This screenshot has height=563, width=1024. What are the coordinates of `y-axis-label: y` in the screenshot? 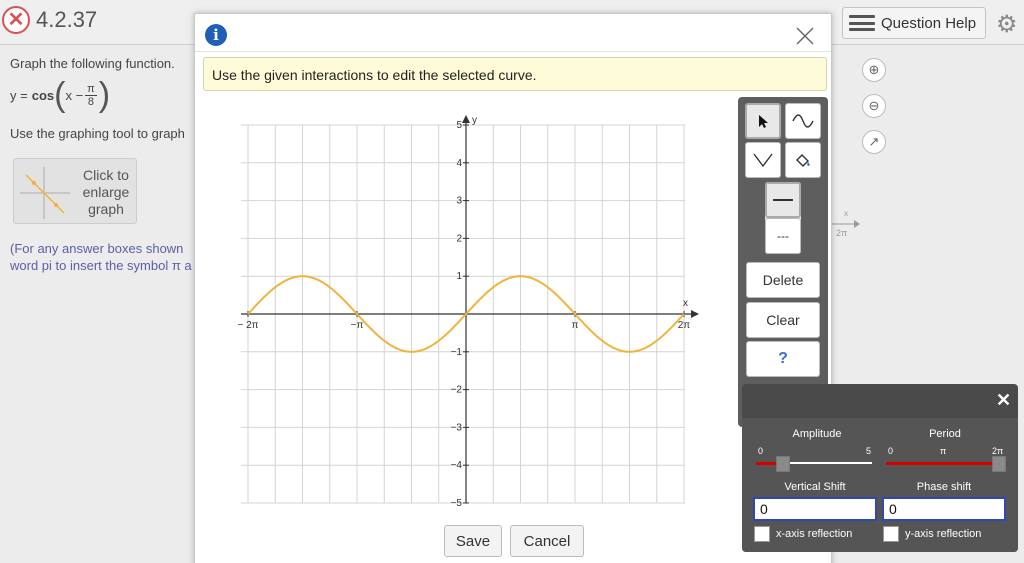 It's located at (474, 120).